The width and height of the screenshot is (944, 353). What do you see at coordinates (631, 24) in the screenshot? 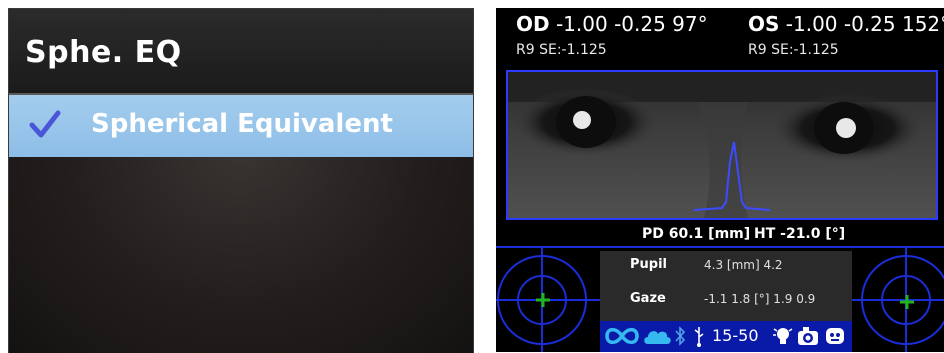
I see `od-values: -1.00 -0.25 97°` at bounding box center [631, 24].